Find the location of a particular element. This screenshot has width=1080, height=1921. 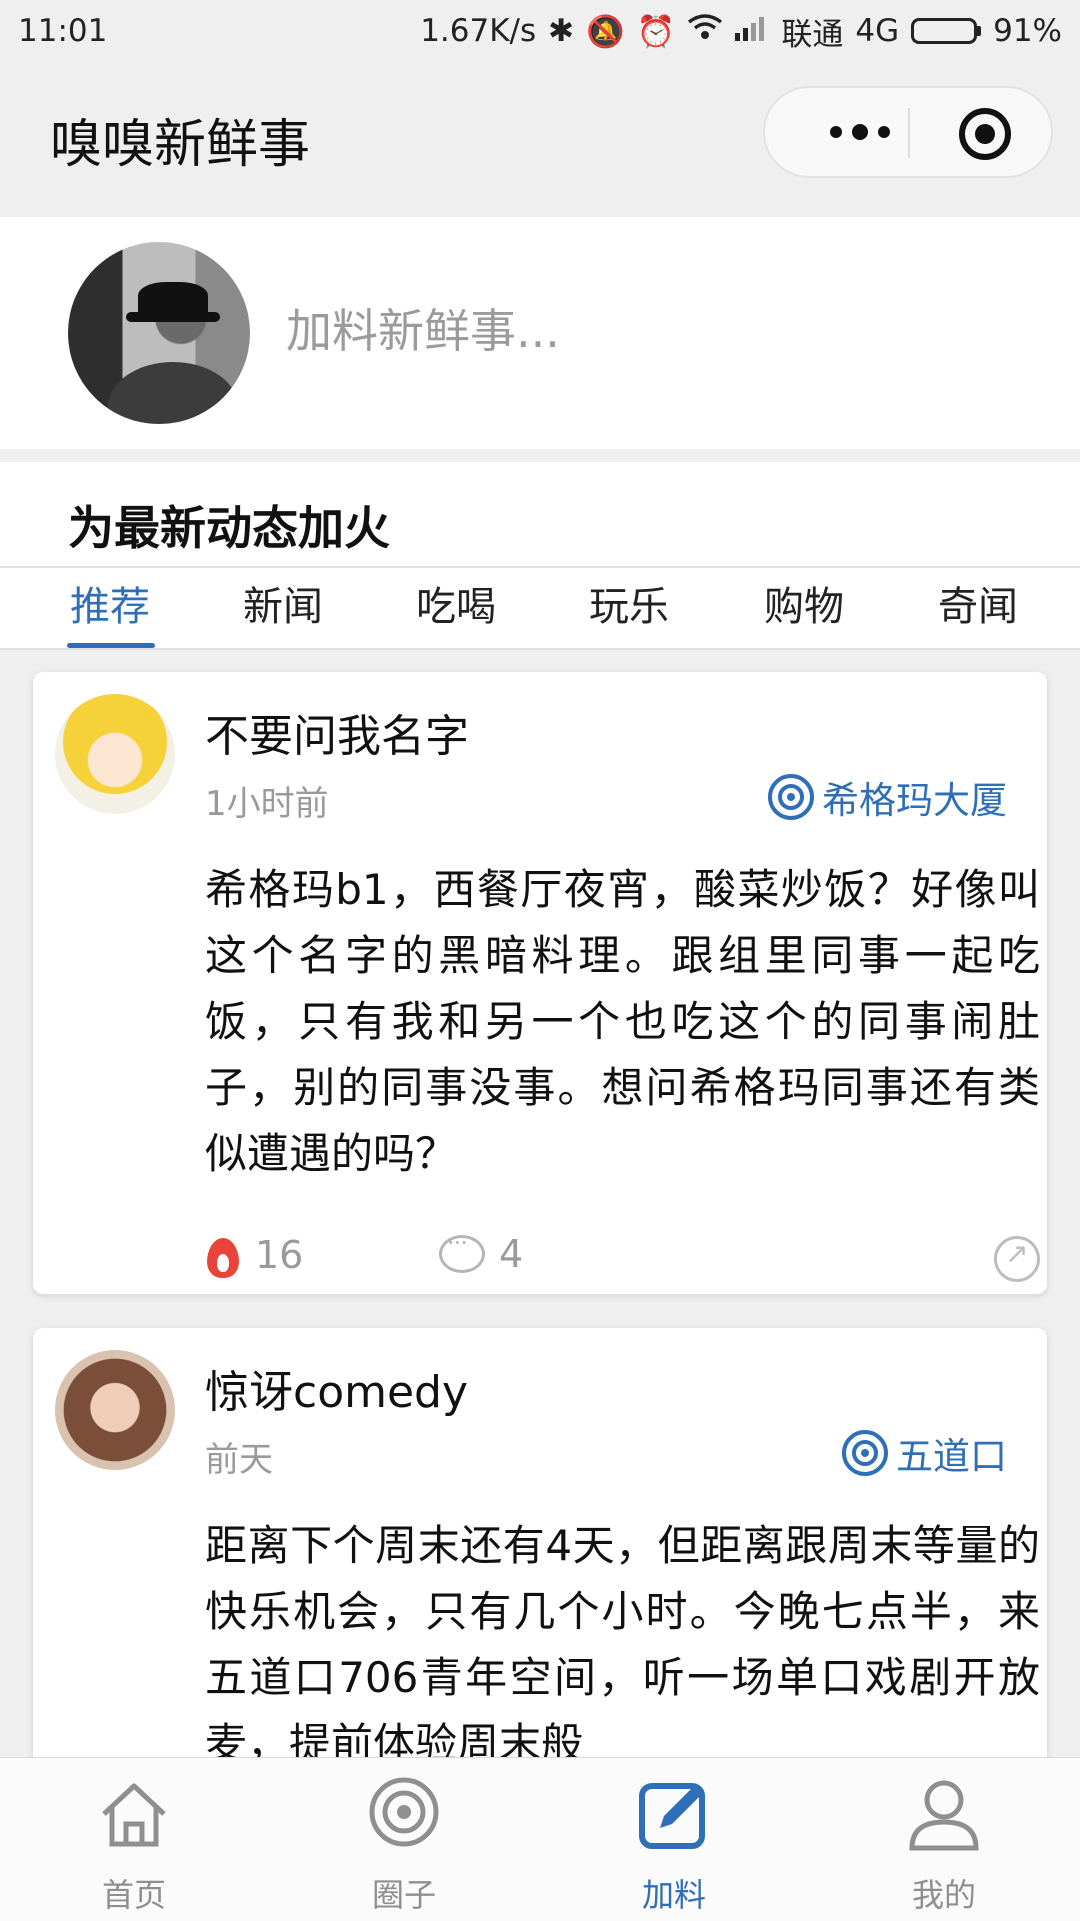

more-icon is located at coordinates (860, 132).